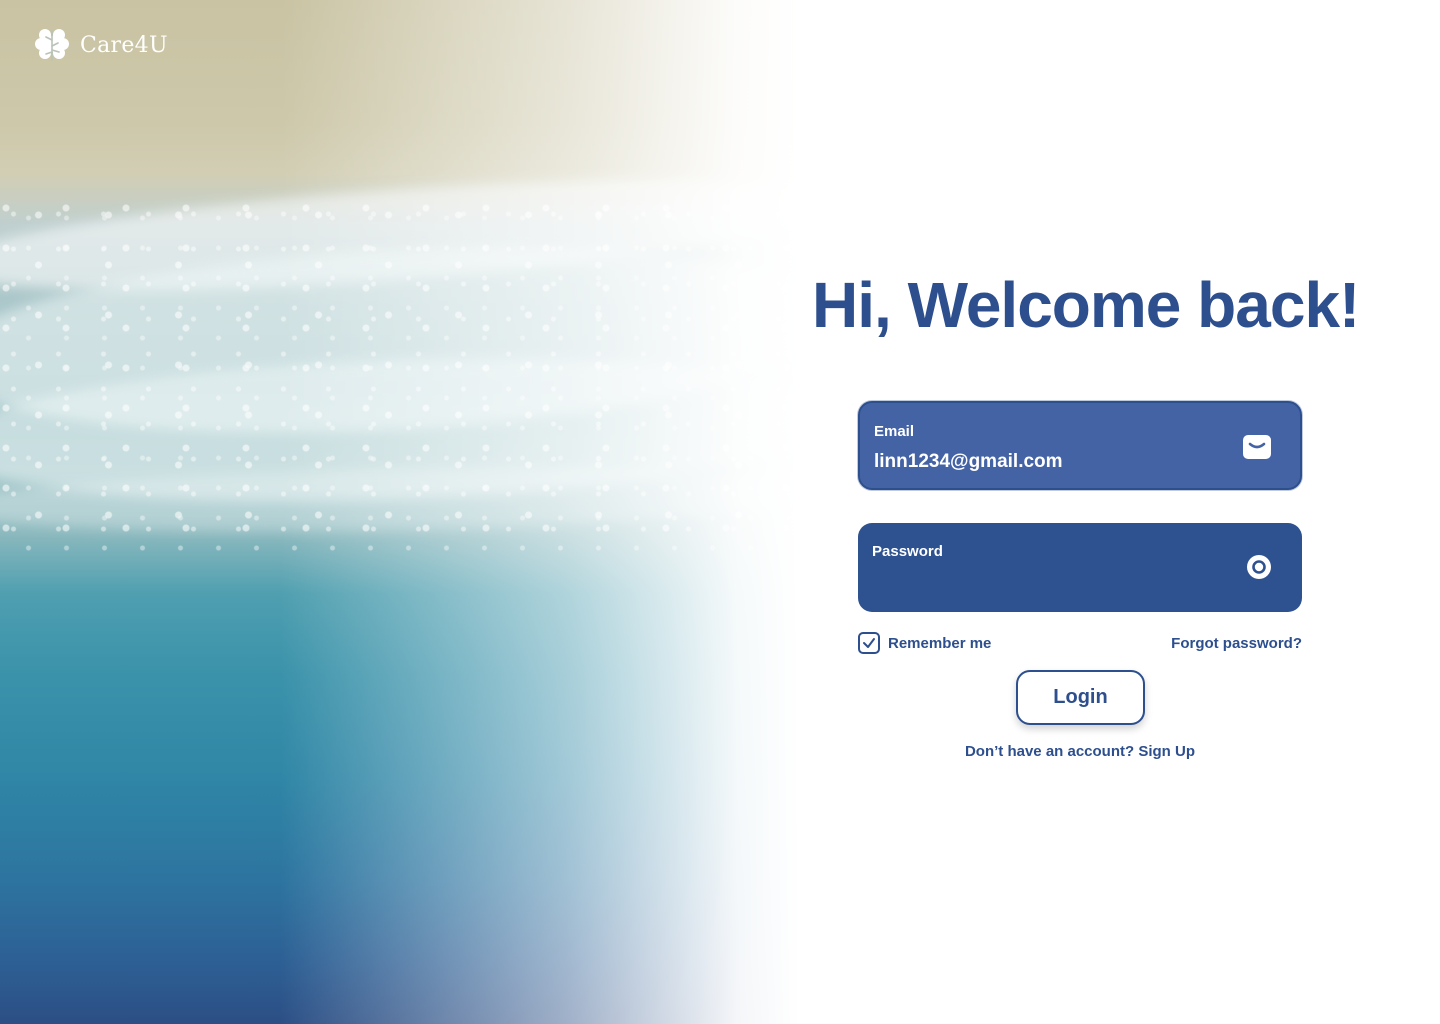 The width and height of the screenshot is (1440, 1024). What do you see at coordinates (1044, 462) in the screenshot?
I see `email-input` at bounding box center [1044, 462].